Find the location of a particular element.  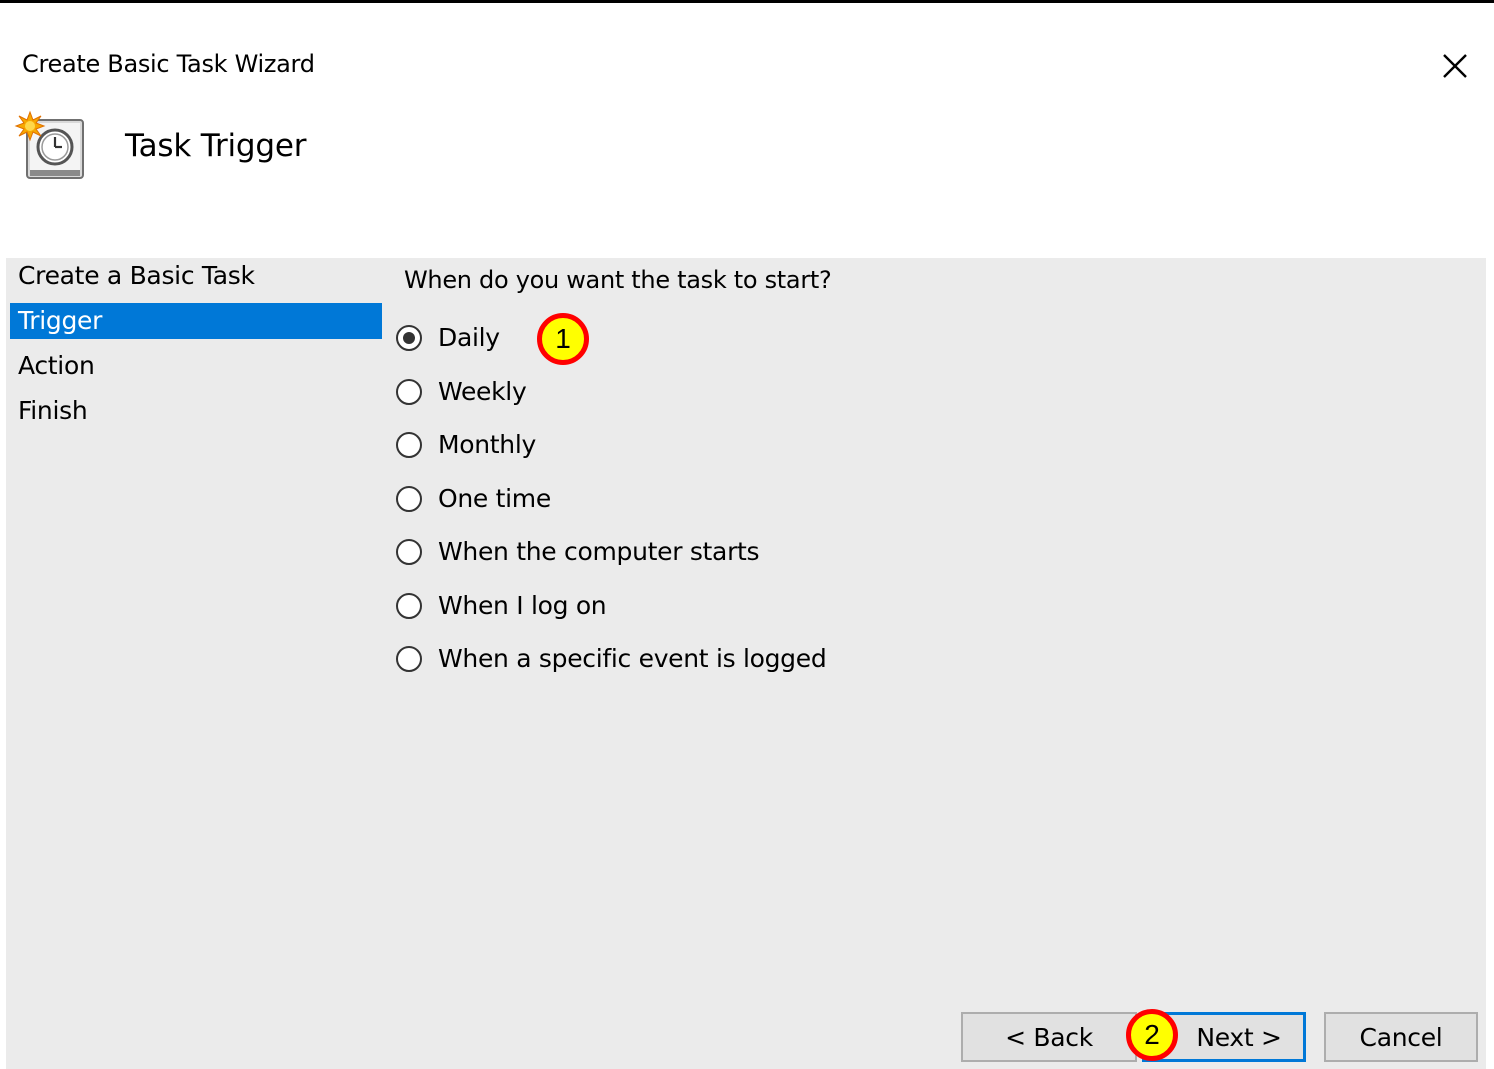

step-marker-1: 1 is located at coordinates (563, 339).